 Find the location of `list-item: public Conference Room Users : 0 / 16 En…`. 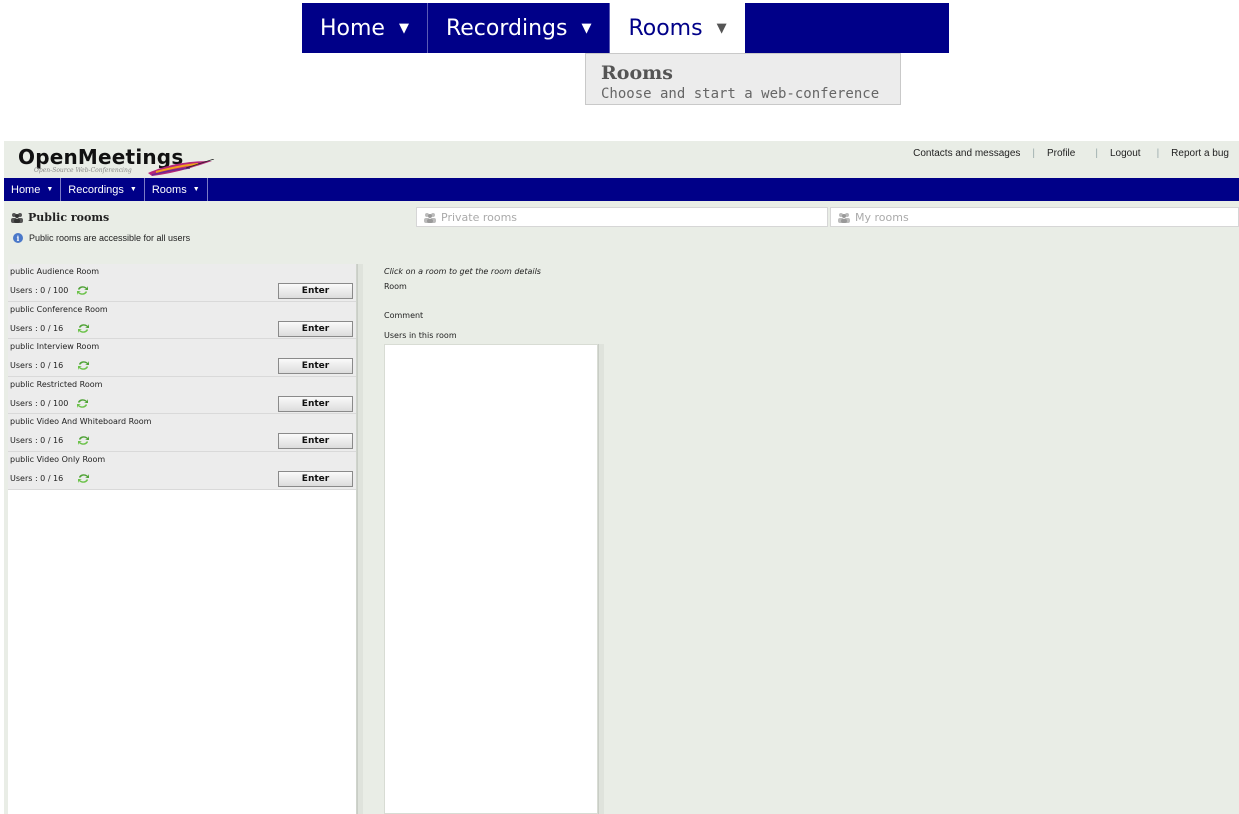

list-item: public Conference Room Users : 0 / 16 En… is located at coordinates (182, 320).